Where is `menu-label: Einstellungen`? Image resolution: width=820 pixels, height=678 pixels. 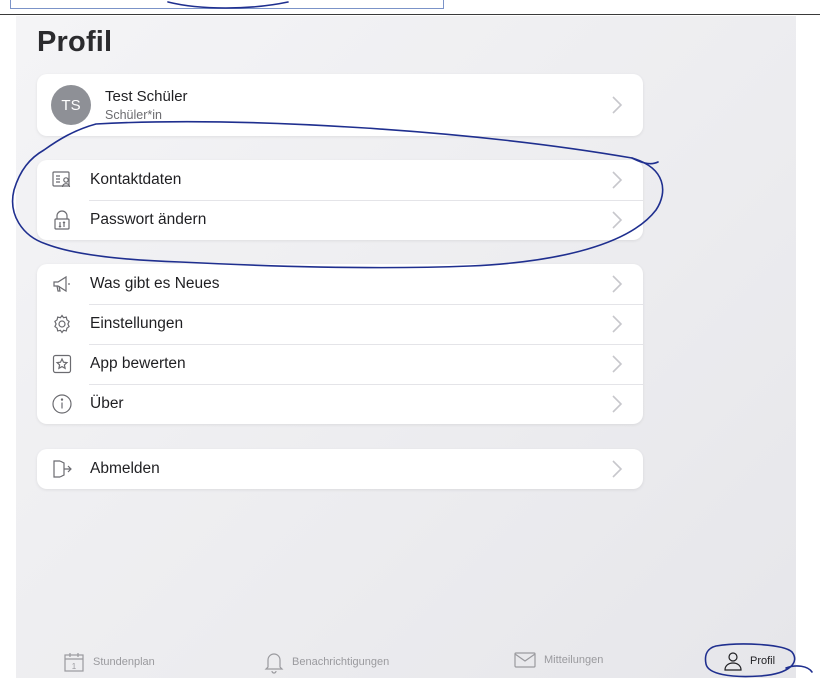 menu-label: Einstellungen is located at coordinates (137, 323).